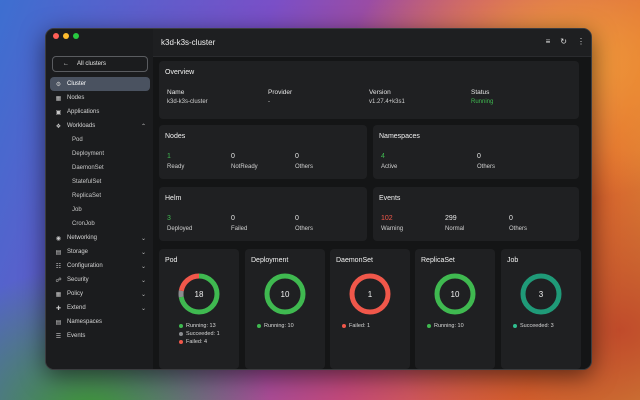  I want to click on stat-value: 299, so click(451, 218).